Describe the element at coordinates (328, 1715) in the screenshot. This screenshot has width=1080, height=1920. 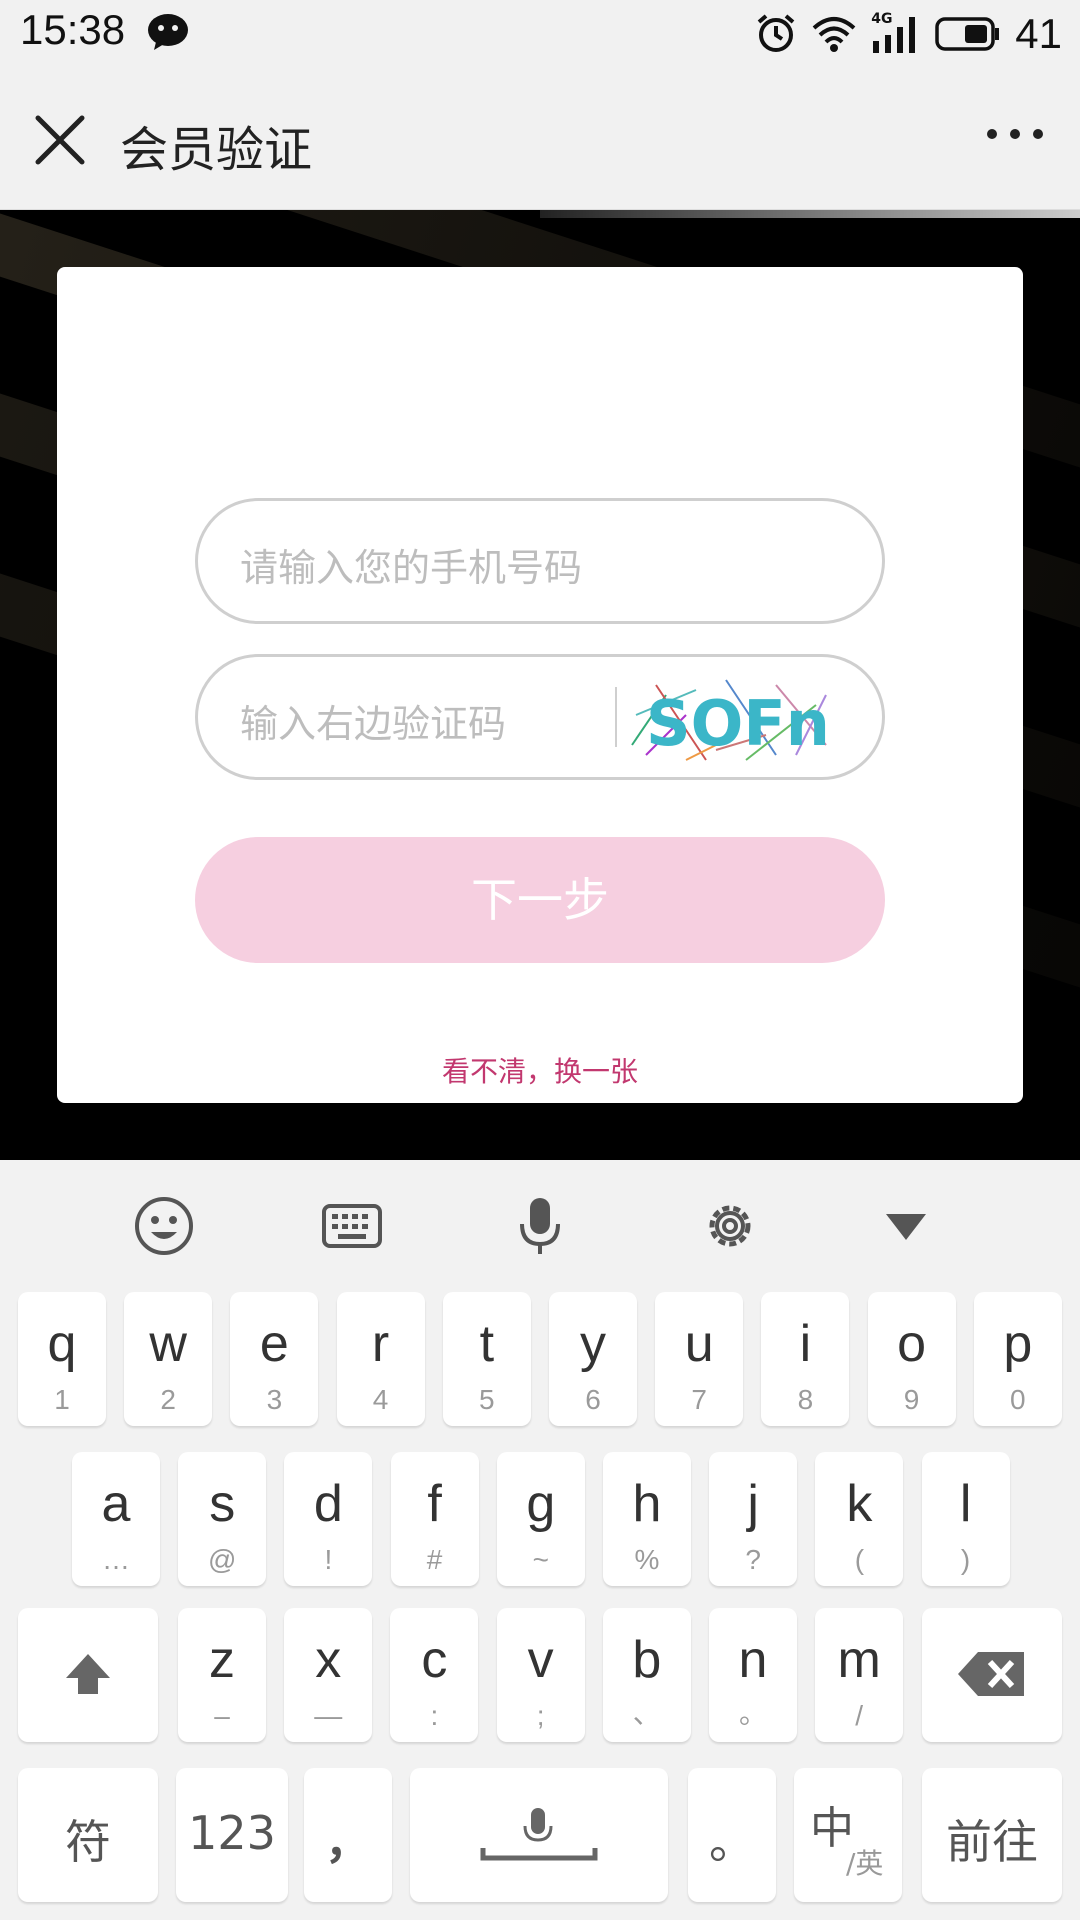
I see `key-secondary: —` at that location.